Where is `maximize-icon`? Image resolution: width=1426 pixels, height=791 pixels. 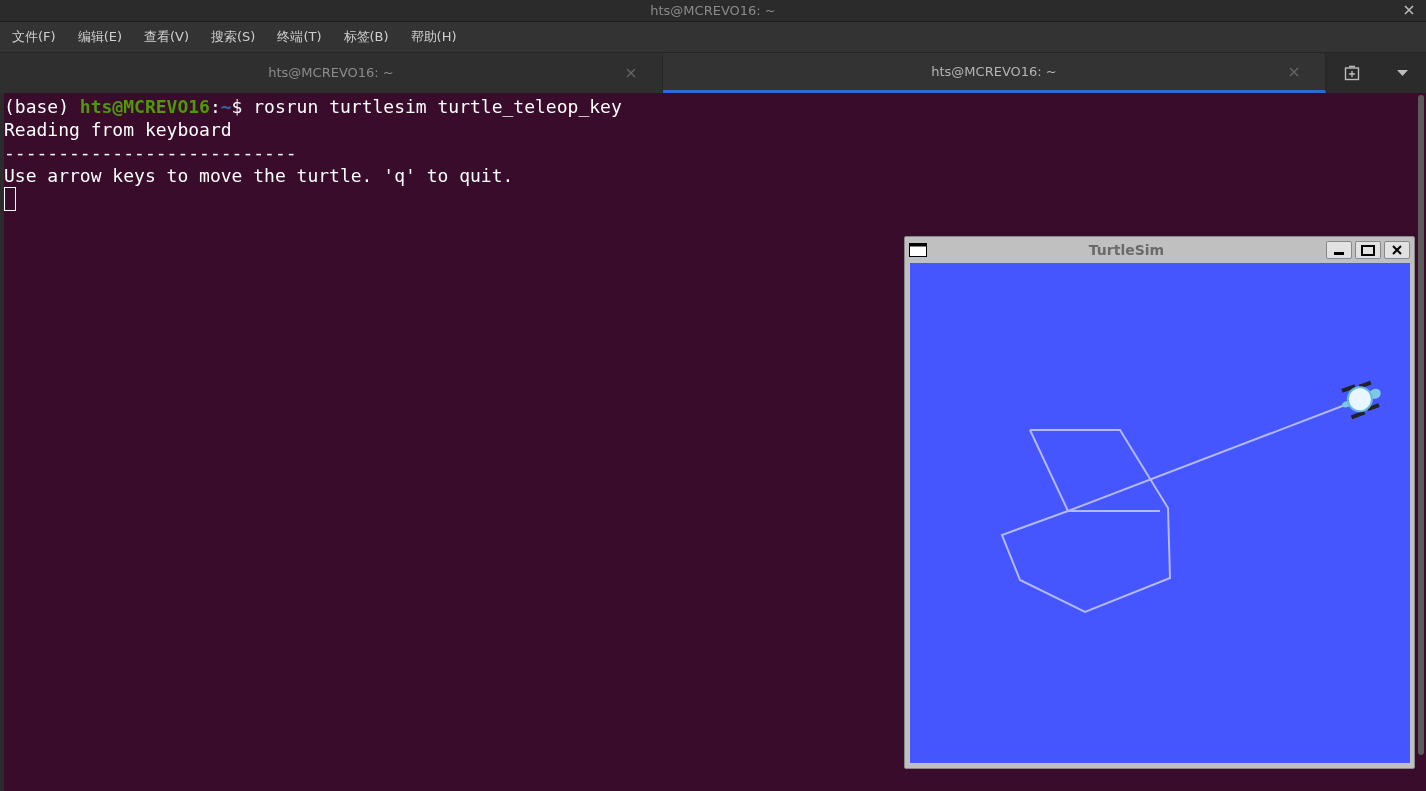 maximize-icon is located at coordinates (1368, 250).